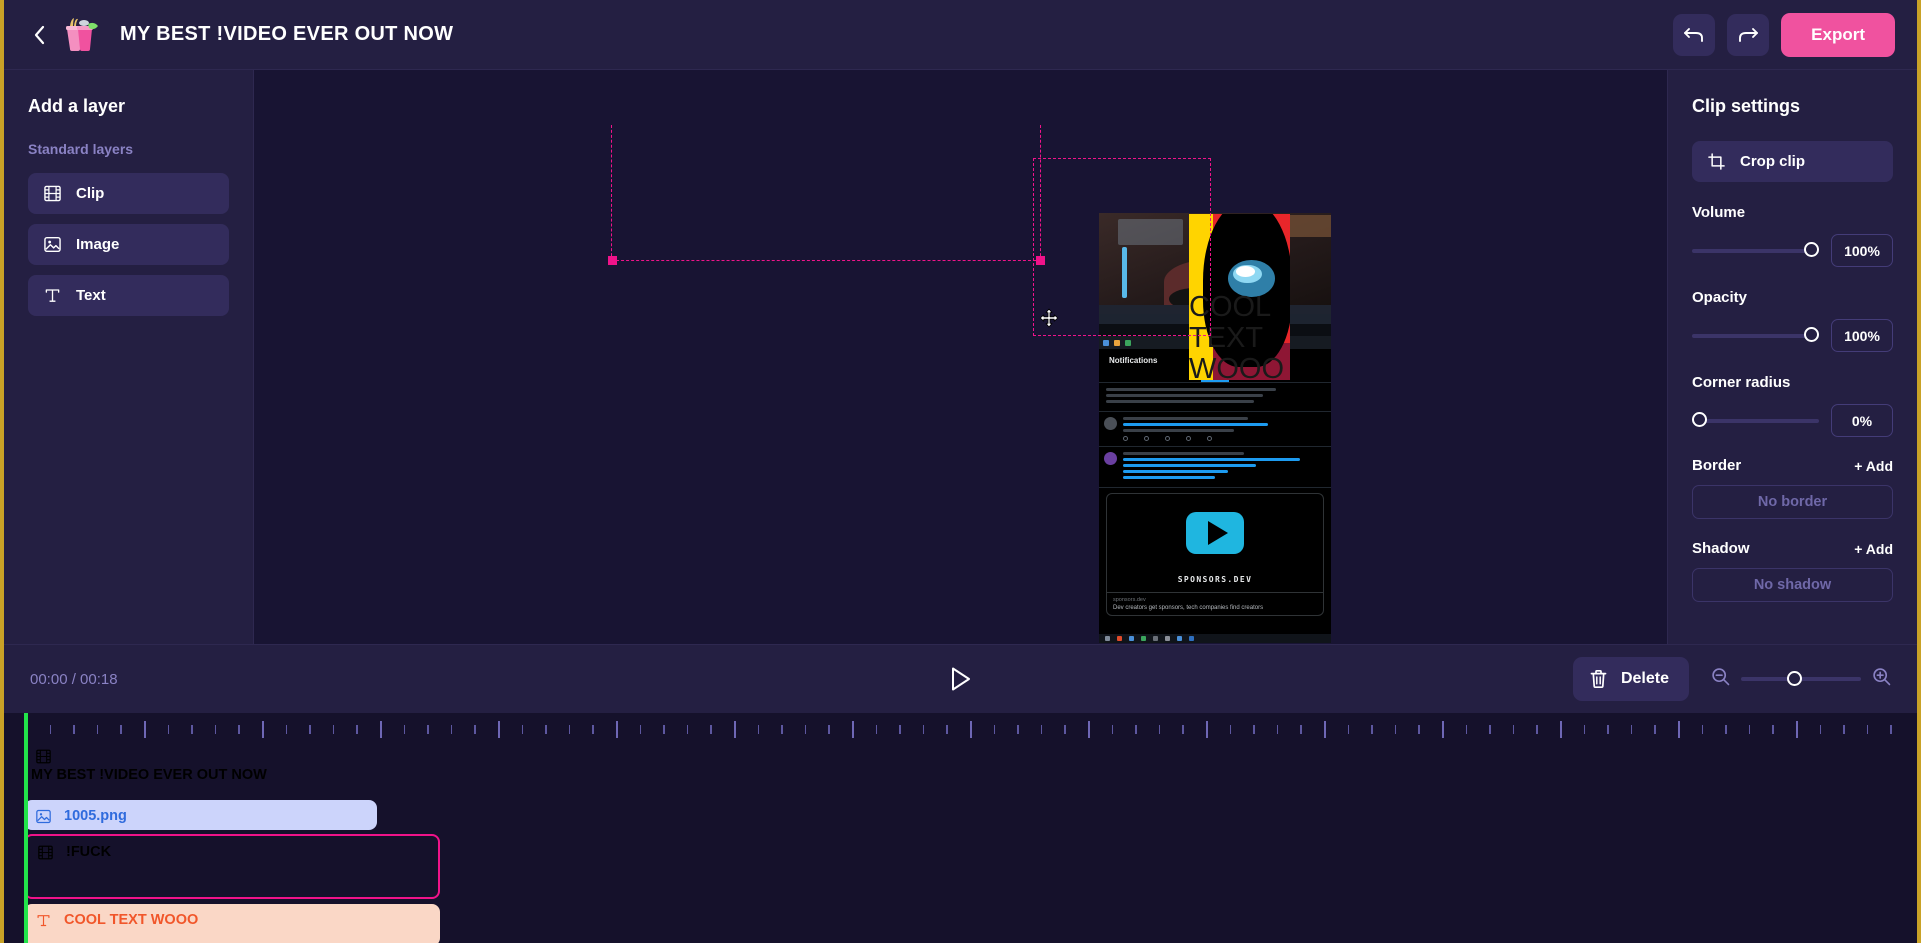  Describe the element at coordinates (1792, 585) in the screenshot. I see `shadow-empty-state: No shadow` at that location.